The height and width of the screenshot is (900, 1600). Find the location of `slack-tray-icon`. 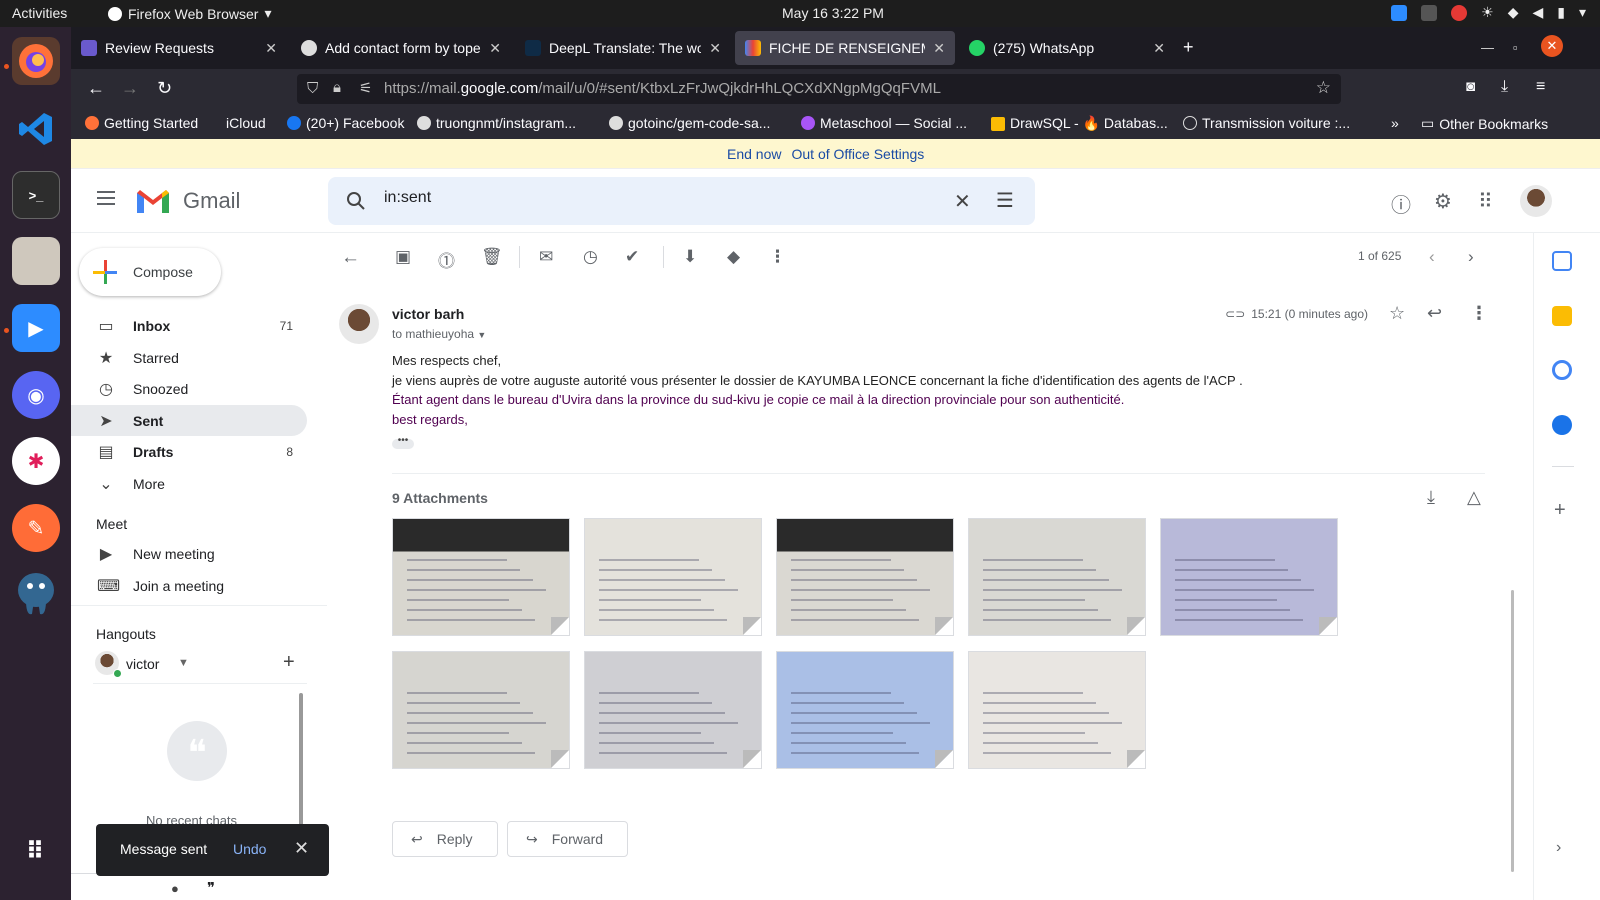

slack-tray-icon is located at coordinates (1429, 12).